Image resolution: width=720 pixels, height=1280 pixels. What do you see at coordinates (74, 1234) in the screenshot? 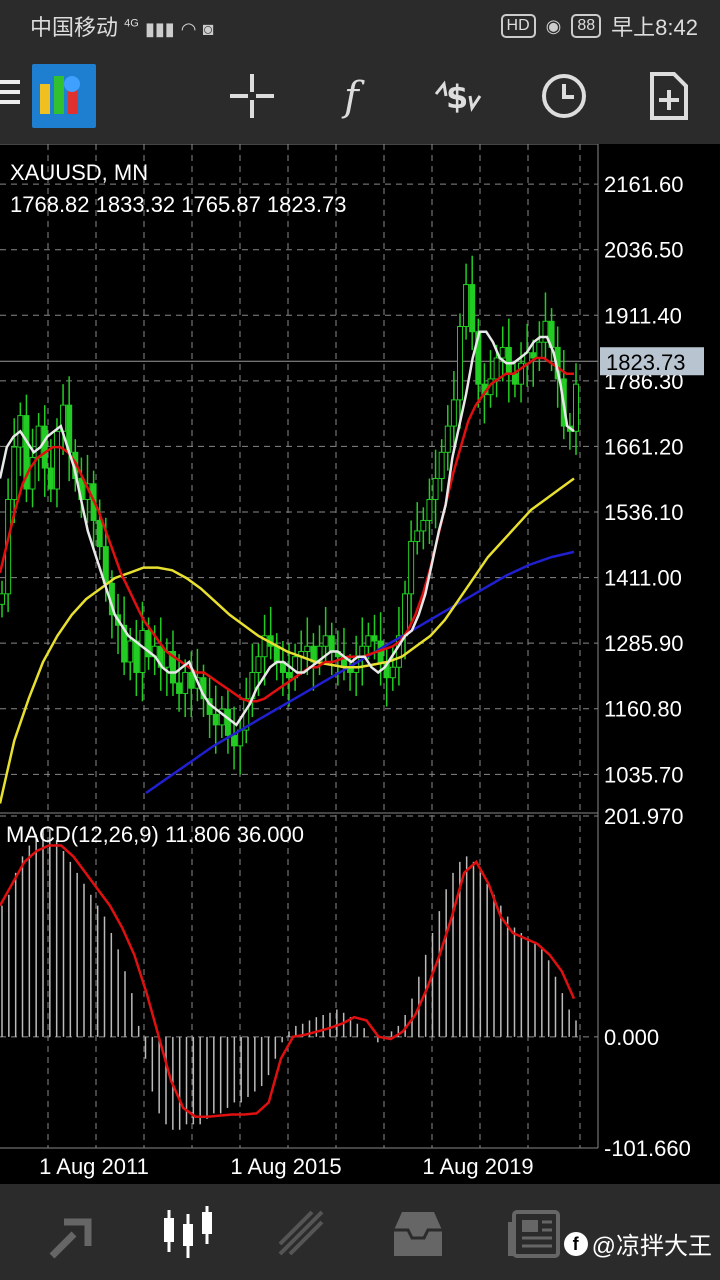
I see `quotes-icon` at bounding box center [74, 1234].